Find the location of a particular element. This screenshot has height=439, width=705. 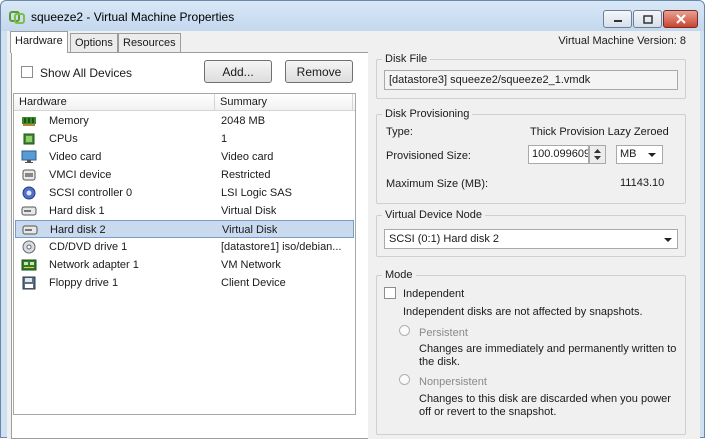

size-spinner is located at coordinates (597, 154).